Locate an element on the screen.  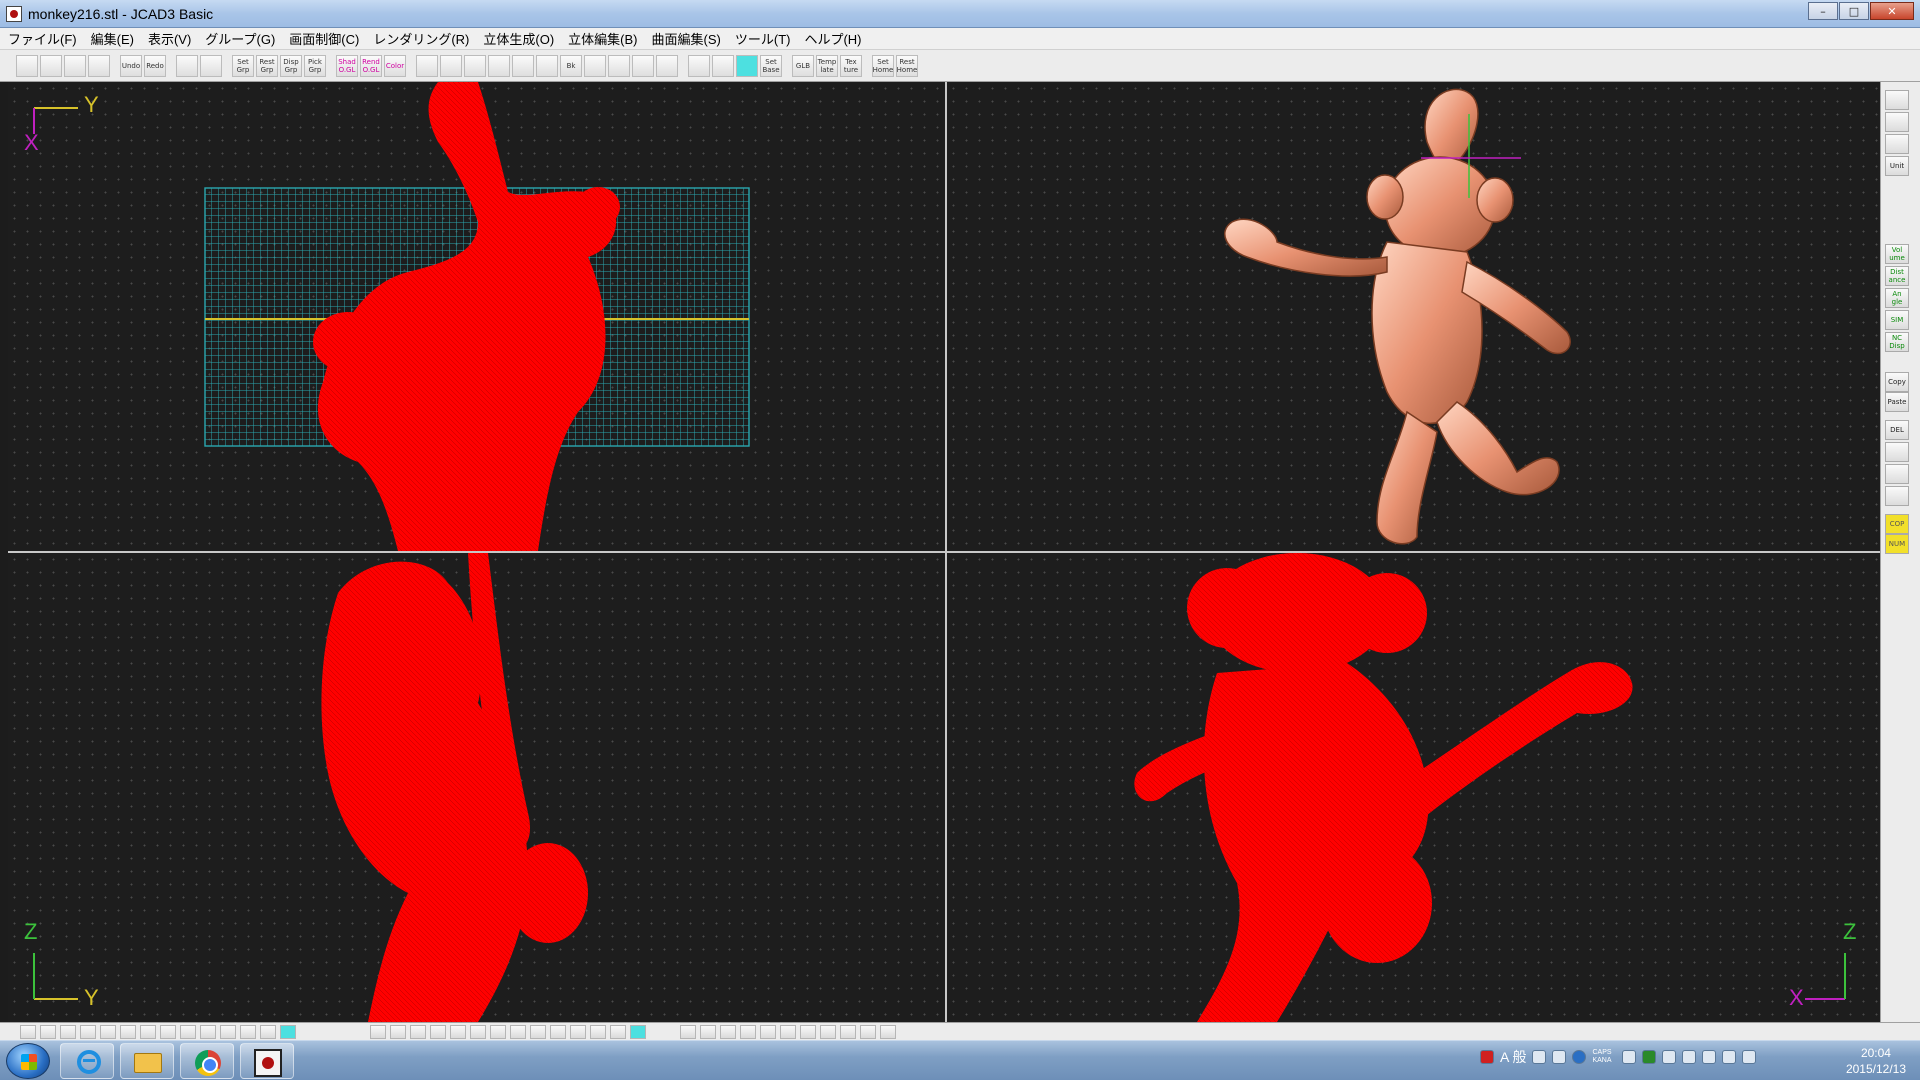
app-icon is located at coordinates (14, 13).